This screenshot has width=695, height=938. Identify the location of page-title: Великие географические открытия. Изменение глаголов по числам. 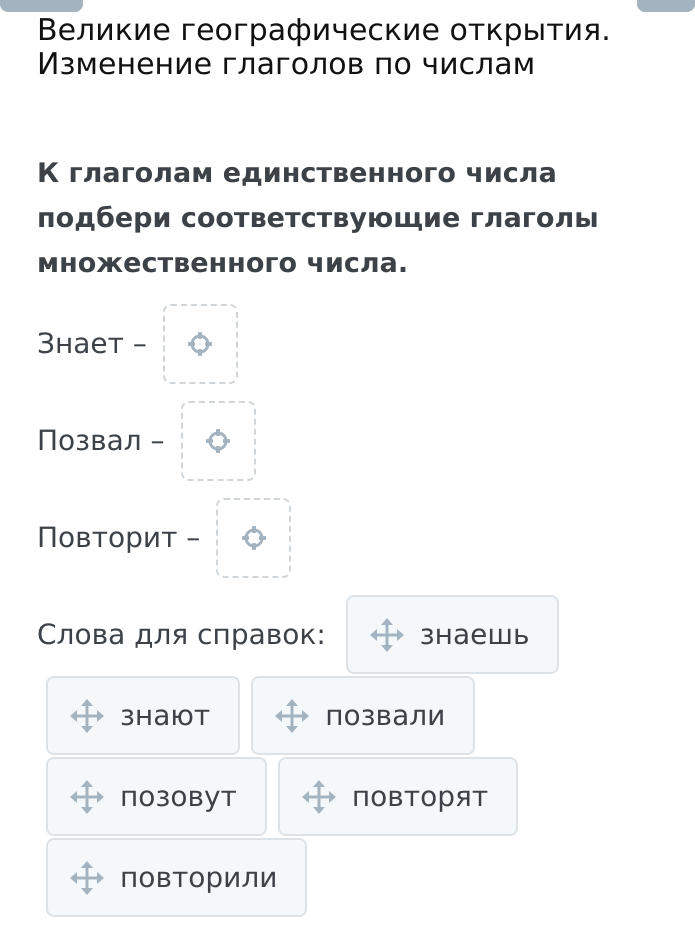
(324, 48).